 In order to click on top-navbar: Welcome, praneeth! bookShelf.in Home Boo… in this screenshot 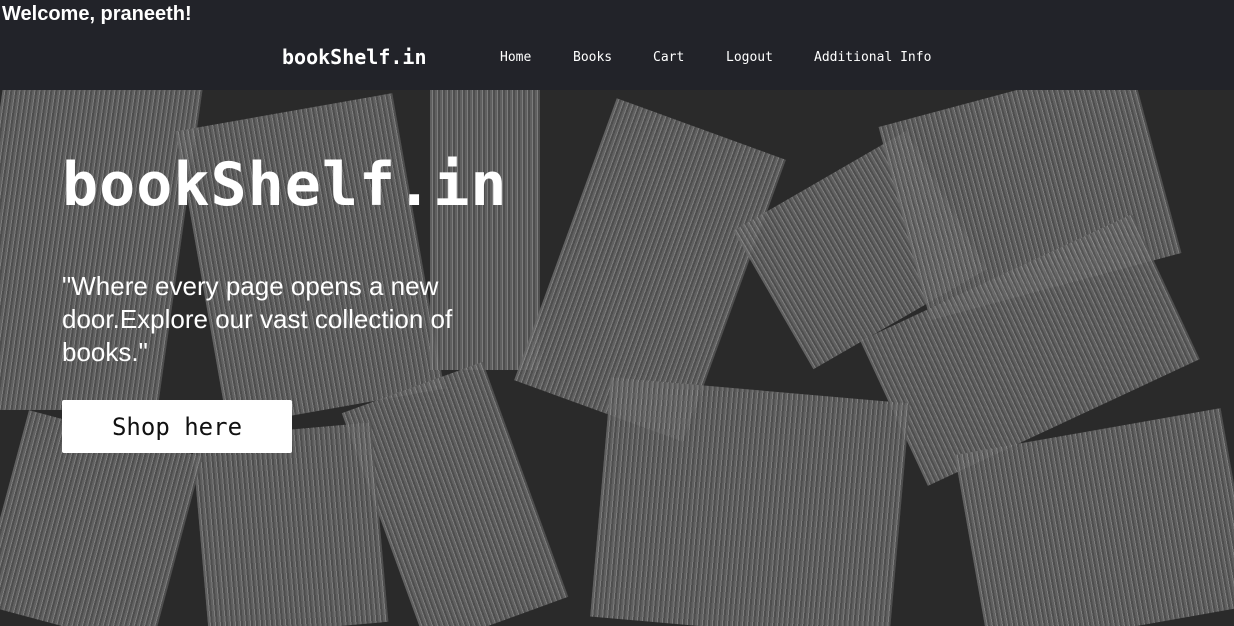, I will do `click(617, 45)`.